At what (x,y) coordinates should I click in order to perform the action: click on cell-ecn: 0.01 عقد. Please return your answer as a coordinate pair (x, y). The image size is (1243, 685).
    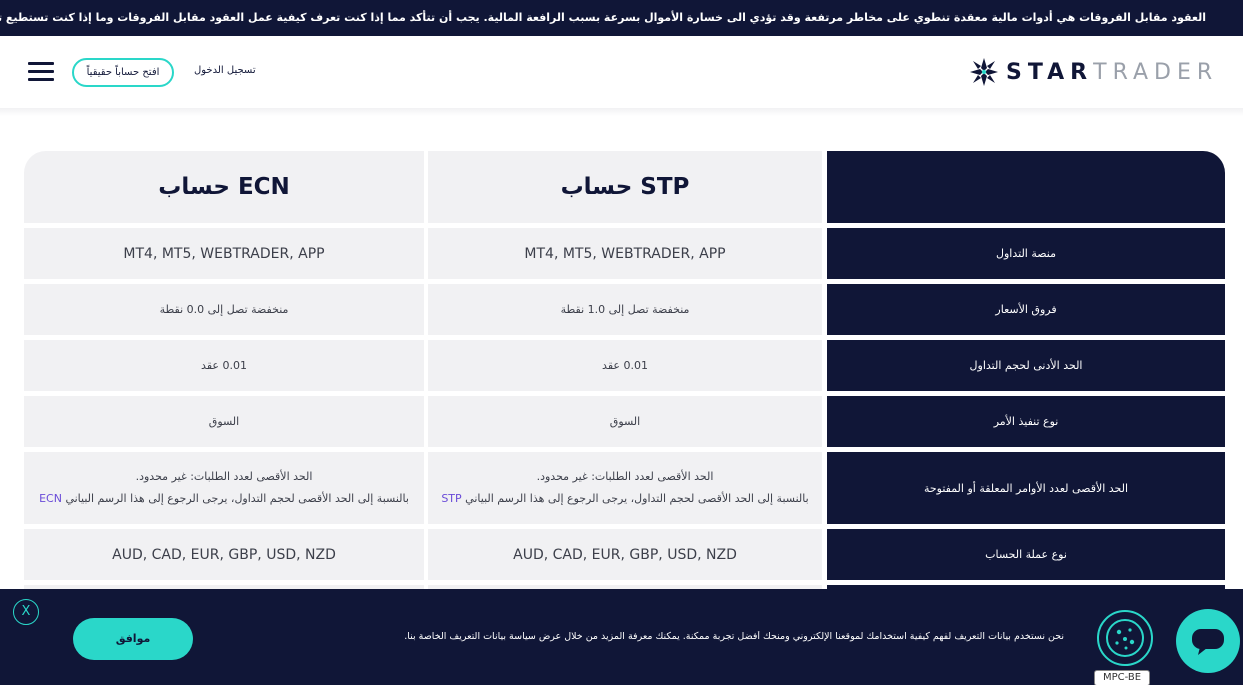
    Looking at the image, I should click on (224, 365).